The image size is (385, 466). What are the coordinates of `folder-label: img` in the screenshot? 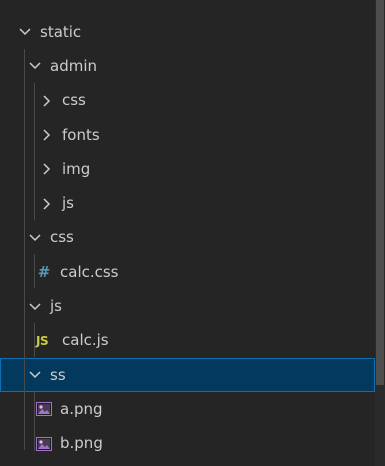 It's located at (76, 168).